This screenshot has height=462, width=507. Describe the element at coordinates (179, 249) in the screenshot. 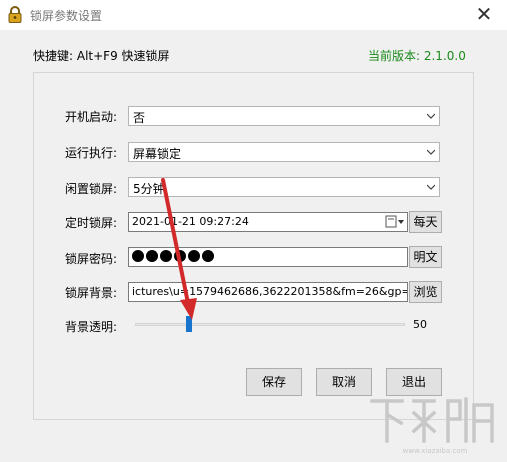

I see `annotation-arrow` at that location.